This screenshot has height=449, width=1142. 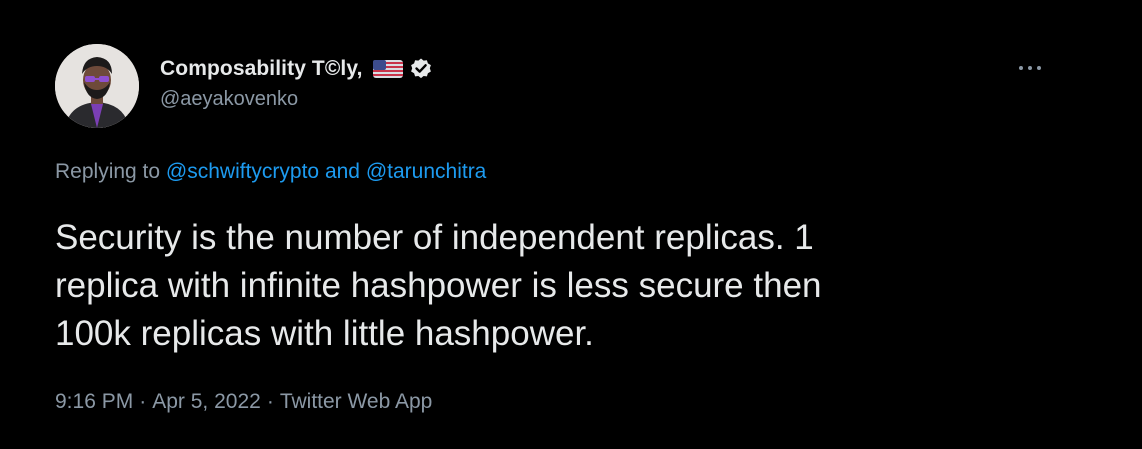 What do you see at coordinates (426, 171) in the screenshot?
I see `mention-link-tarunchitra: @tarunchitra` at bounding box center [426, 171].